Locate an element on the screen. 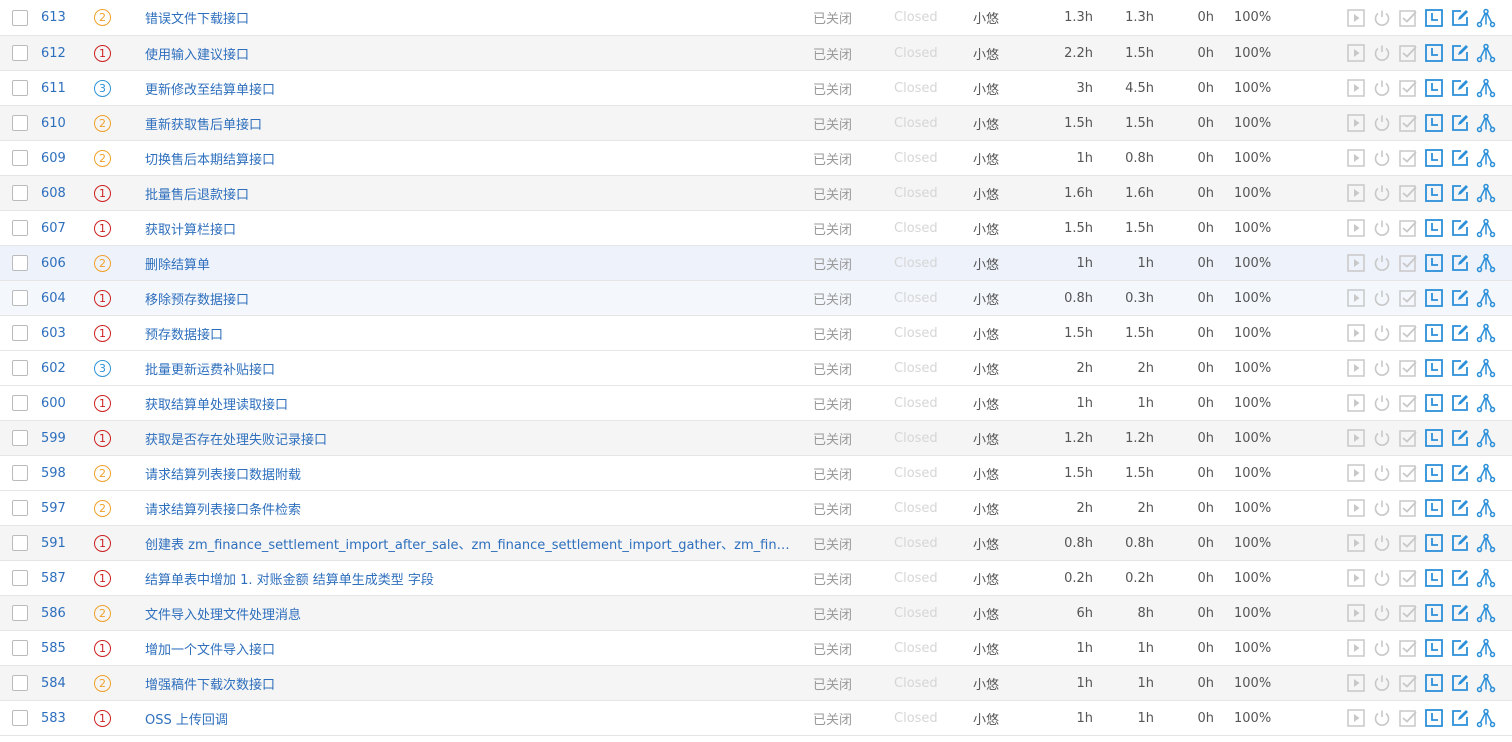  task-title: 错误文件下载接口 is located at coordinates (197, 17).